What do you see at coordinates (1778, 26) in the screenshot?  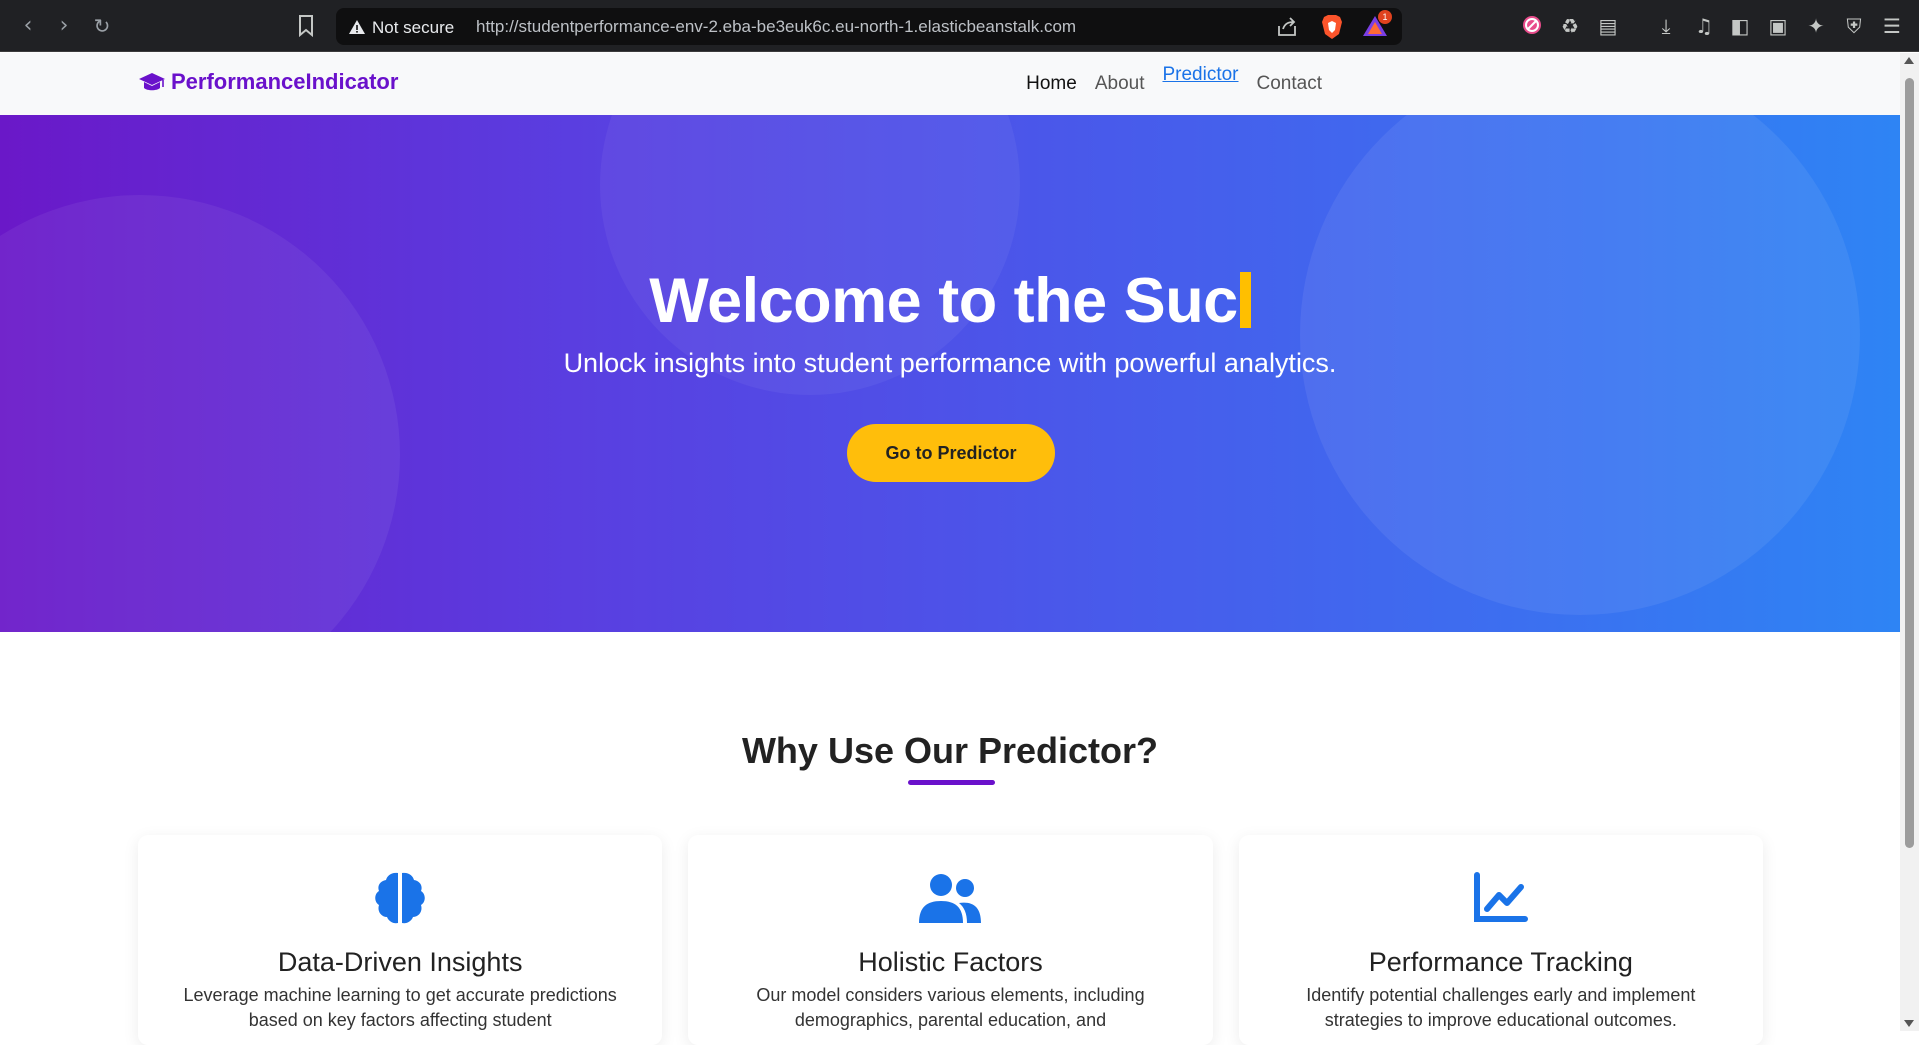 I see `wallet-icon: ▣` at bounding box center [1778, 26].